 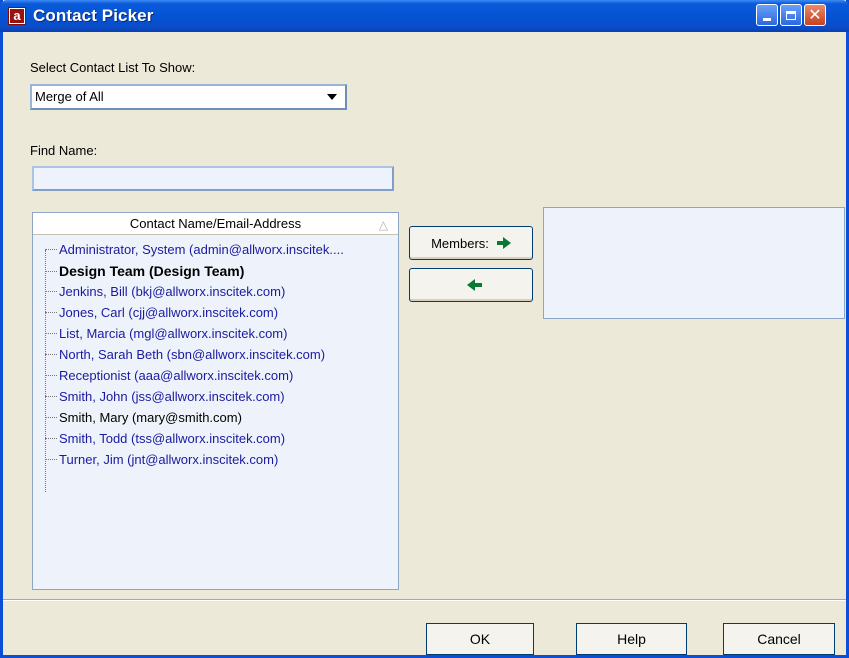 What do you see at coordinates (631, 639) in the screenshot?
I see `help-button: Help` at bounding box center [631, 639].